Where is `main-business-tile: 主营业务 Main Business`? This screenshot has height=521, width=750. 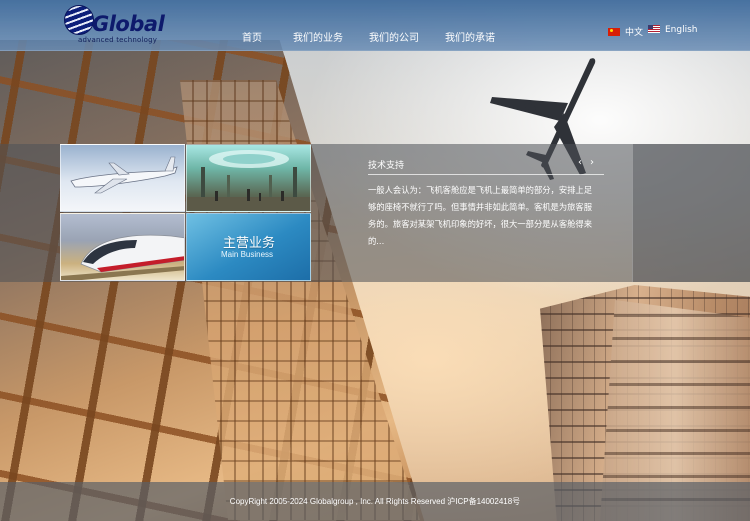
main-business-tile: 主营业务 Main Business is located at coordinates (248, 247).